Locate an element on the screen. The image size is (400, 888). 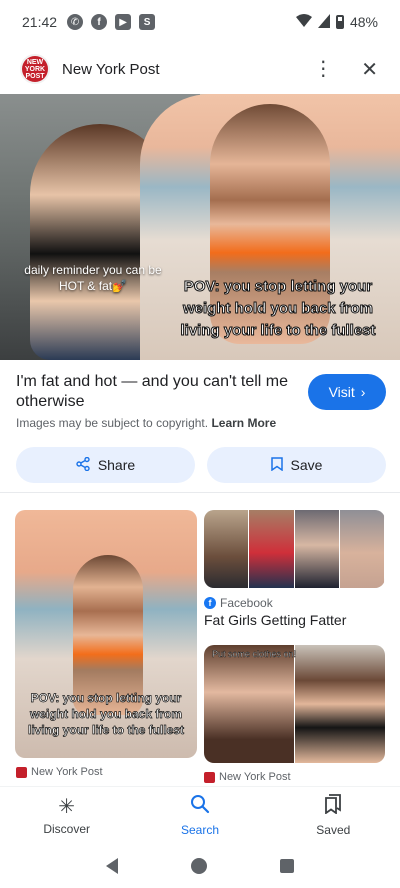
related-image-card is located at coordinates (294, 549).